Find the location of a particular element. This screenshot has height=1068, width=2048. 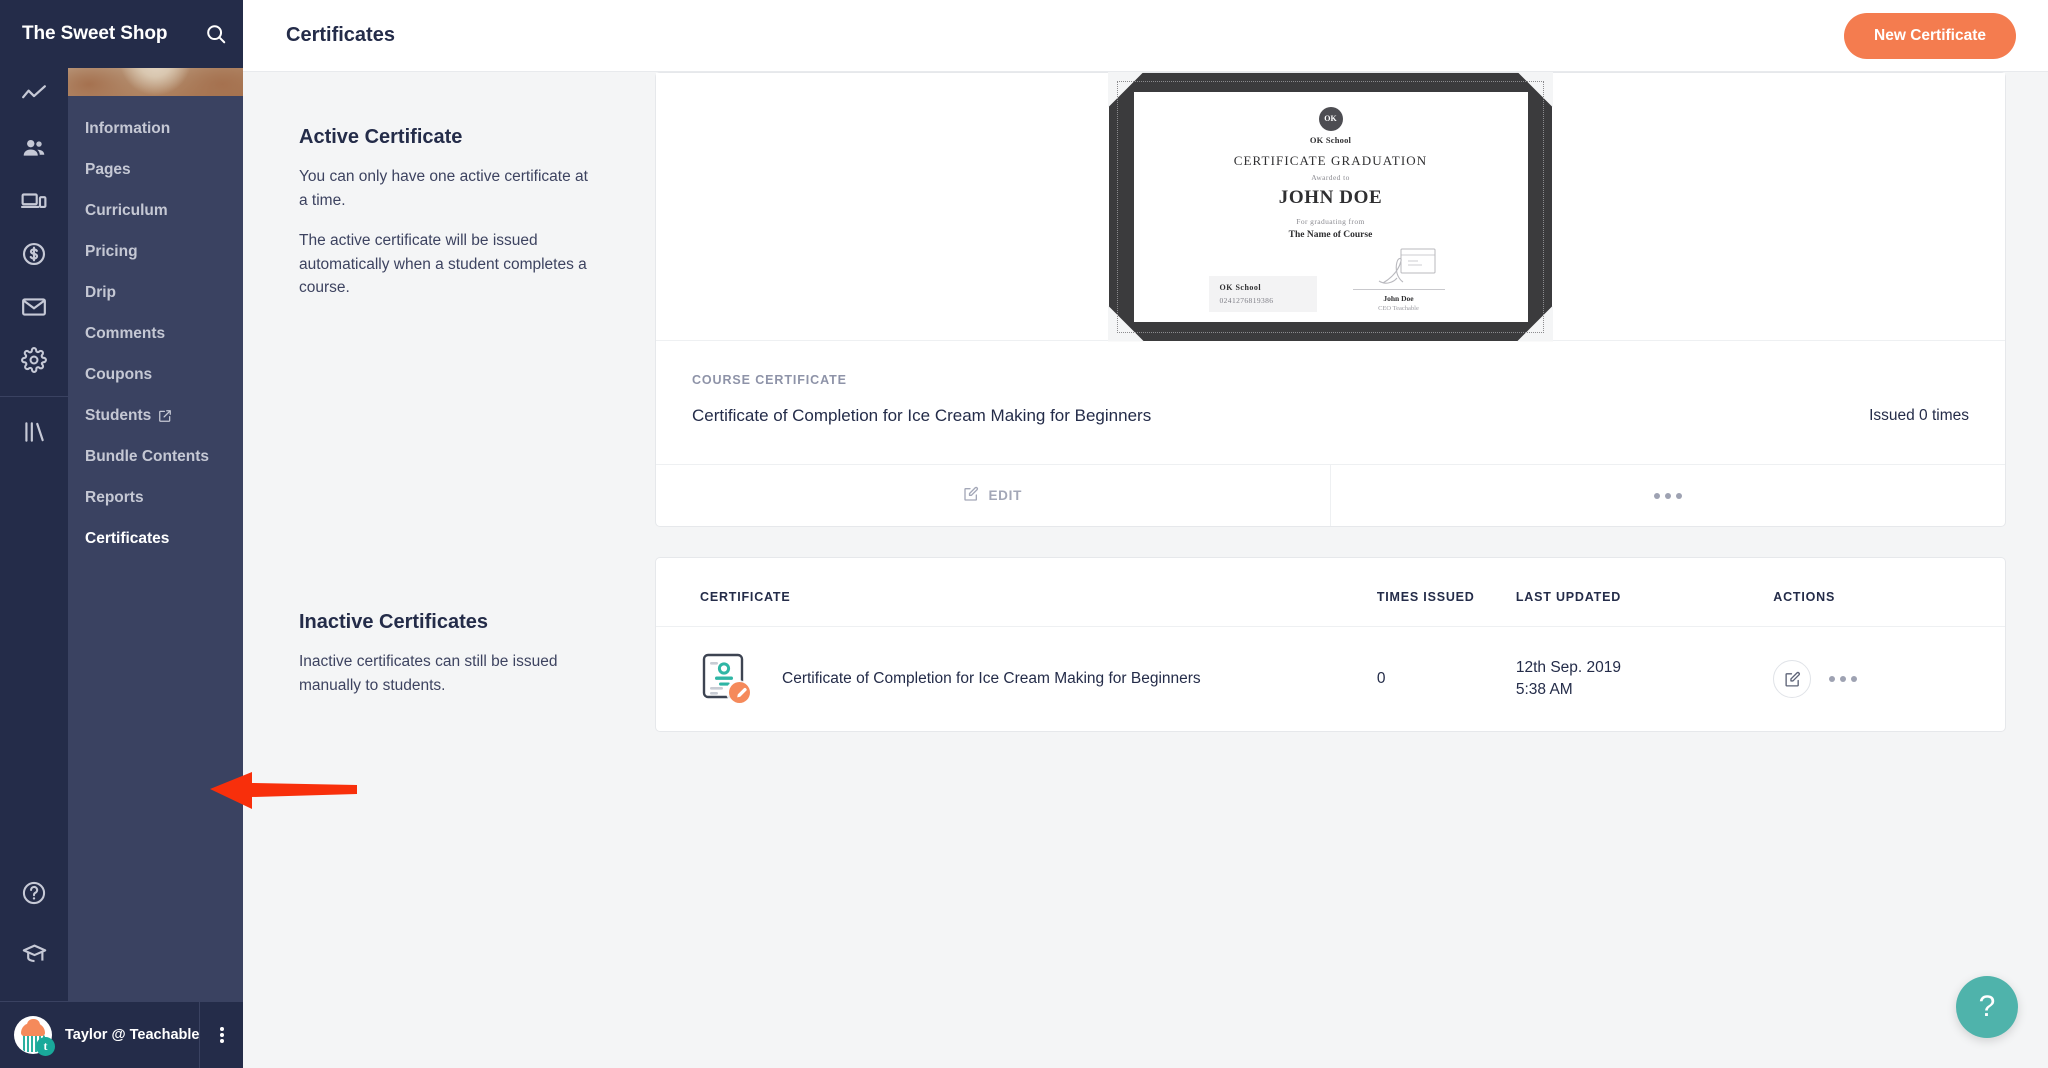

brand-title: The Sweet Shop is located at coordinates (95, 33).